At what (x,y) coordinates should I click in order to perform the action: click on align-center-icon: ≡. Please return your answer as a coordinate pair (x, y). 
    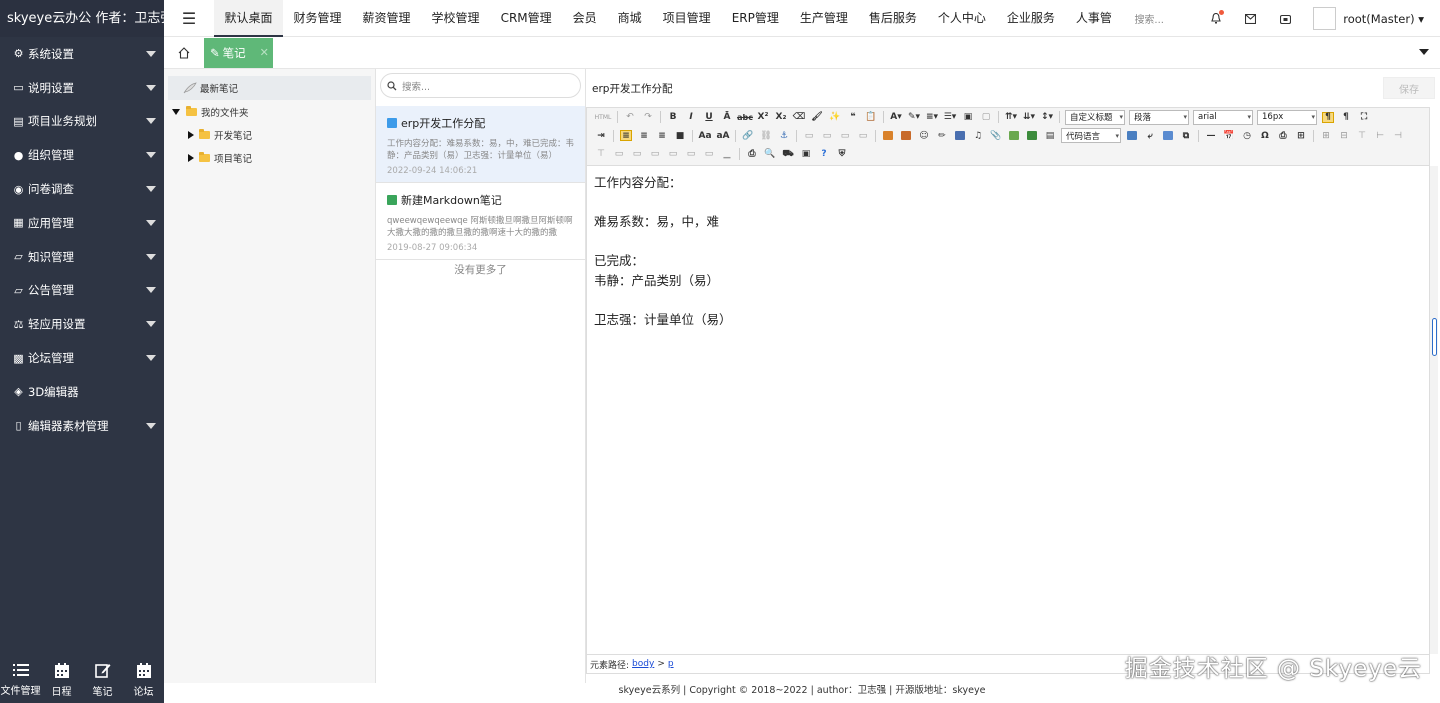
    Looking at the image, I should click on (644, 135).